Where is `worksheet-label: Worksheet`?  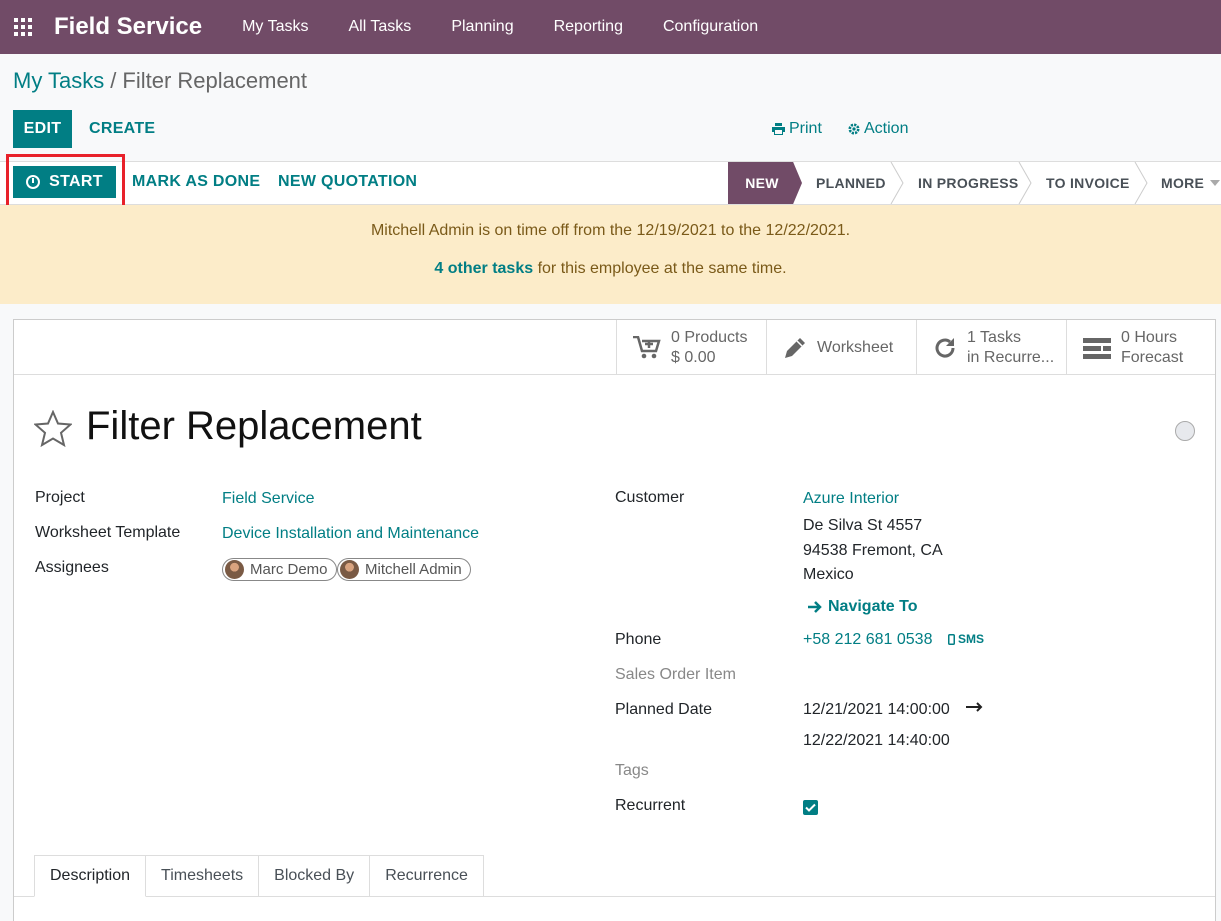 worksheet-label: Worksheet is located at coordinates (855, 347).